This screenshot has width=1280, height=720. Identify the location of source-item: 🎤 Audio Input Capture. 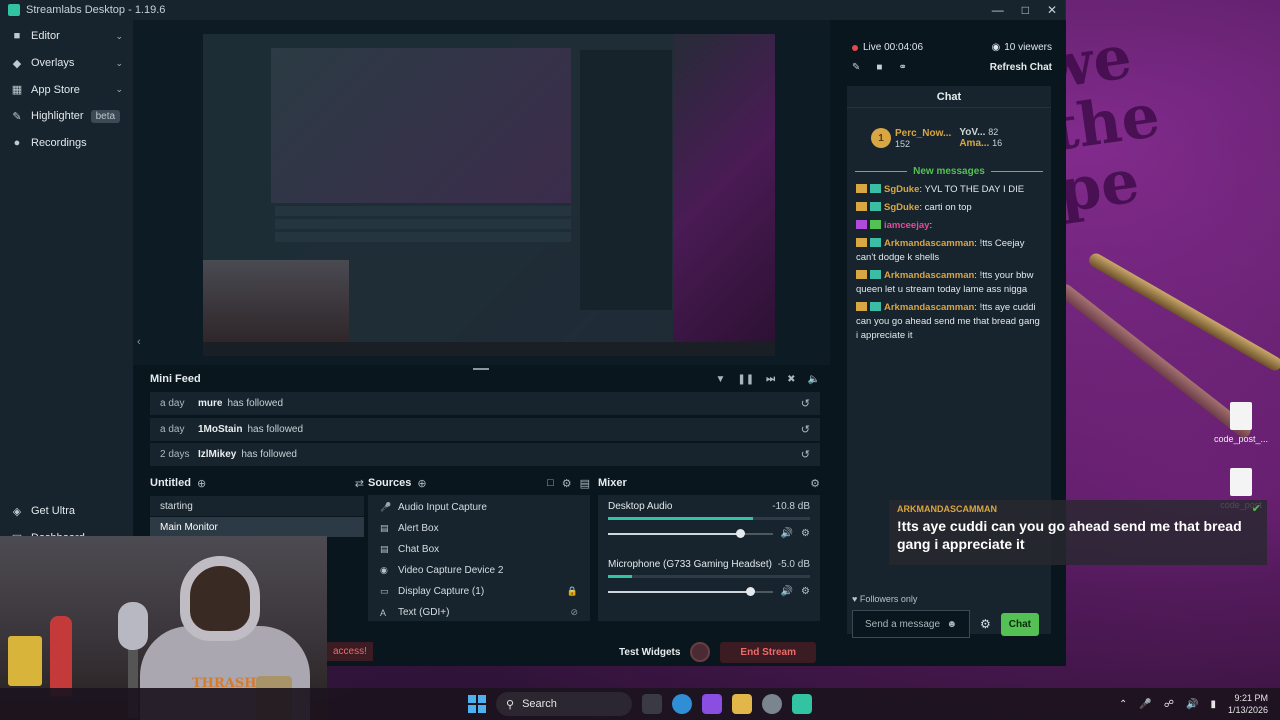
(479, 507).